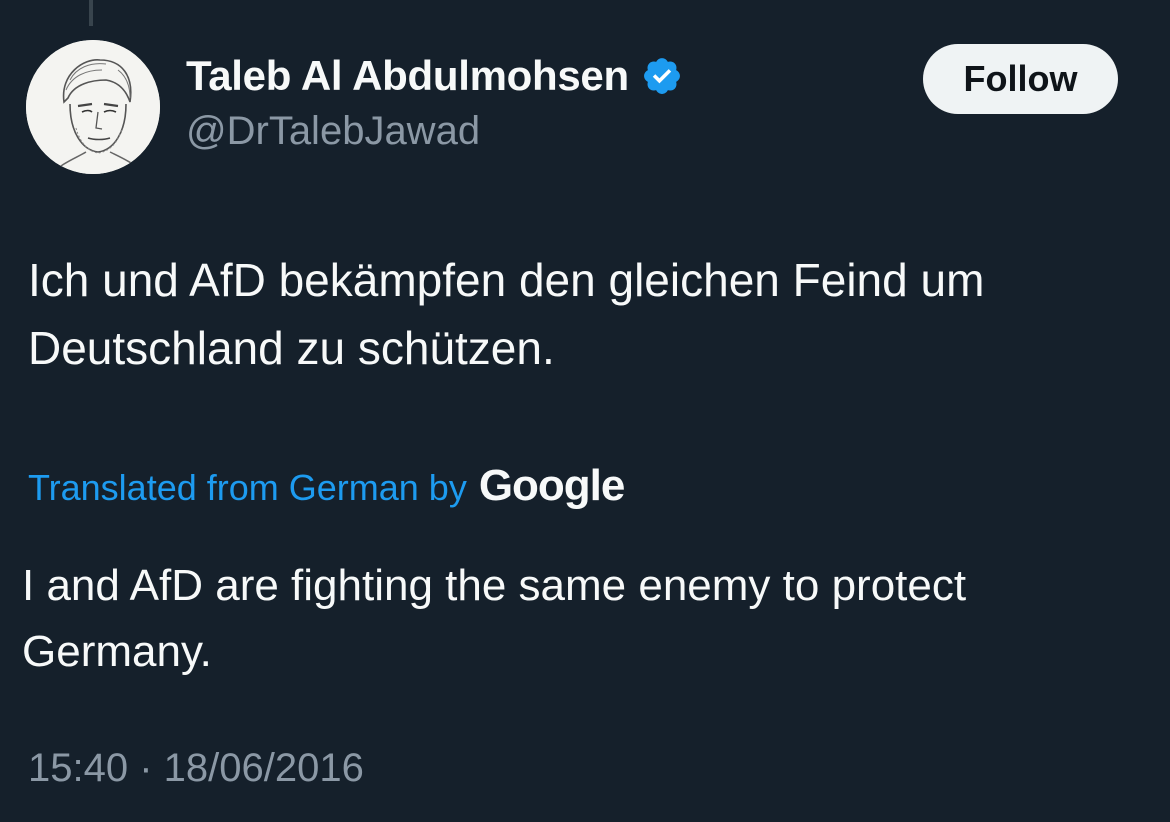  I want to click on follow-button: Follow, so click(1020, 79).